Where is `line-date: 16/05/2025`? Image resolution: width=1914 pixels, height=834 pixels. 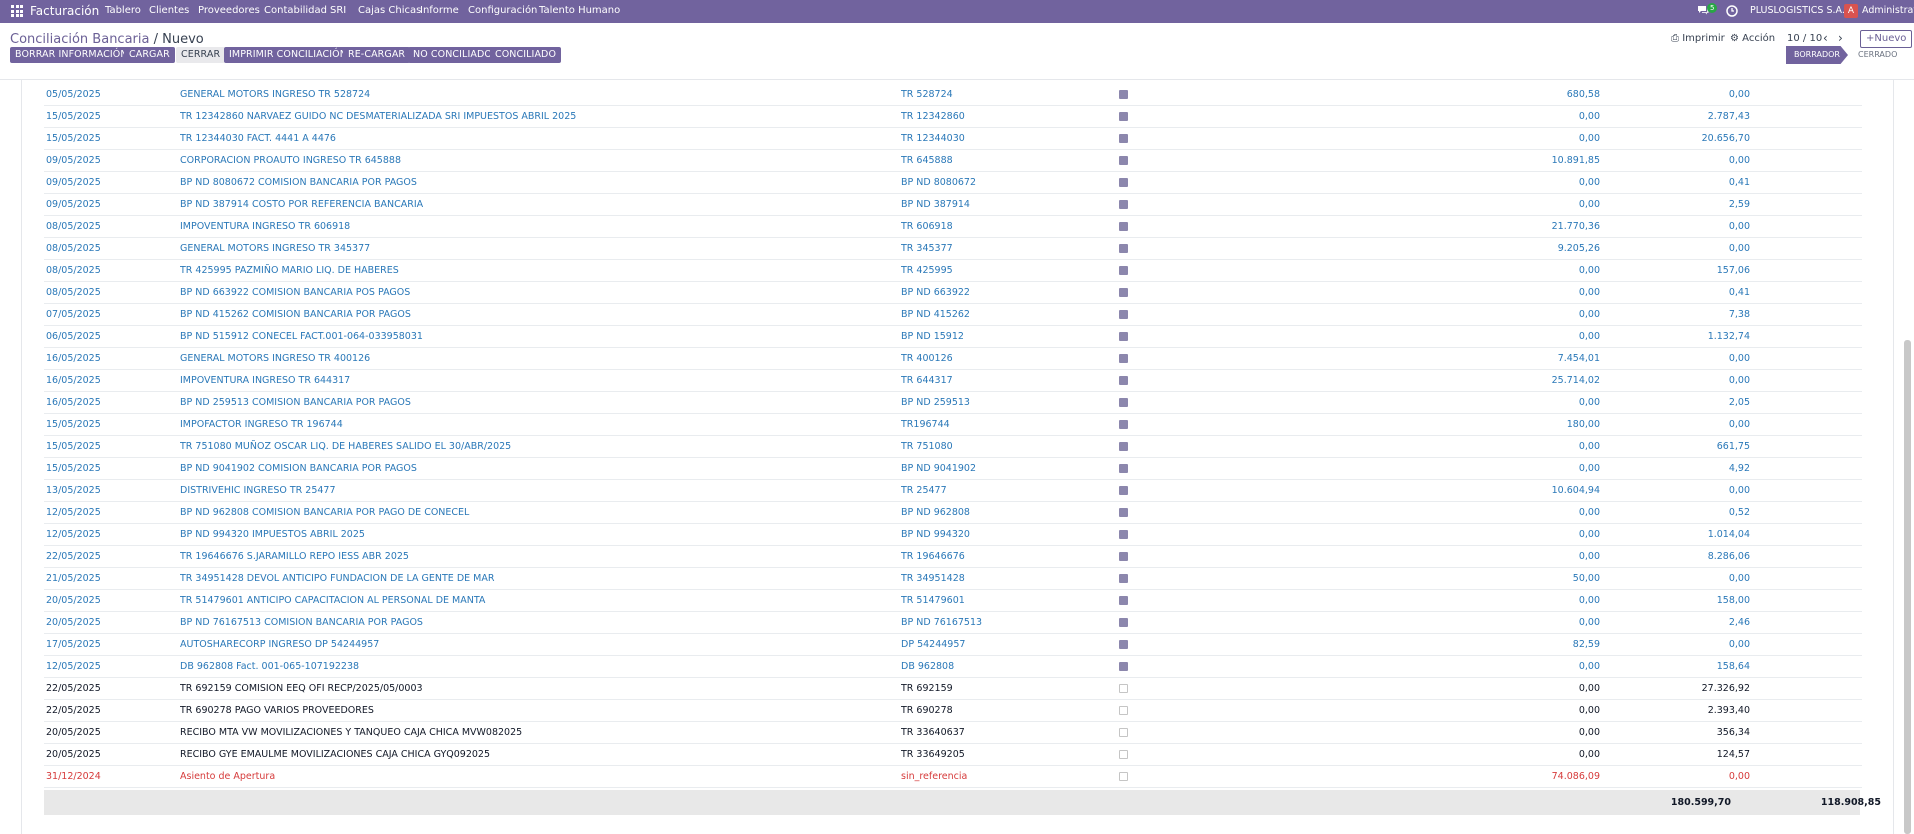
line-date: 16/05/2025 is located at coordinates (112, 402).